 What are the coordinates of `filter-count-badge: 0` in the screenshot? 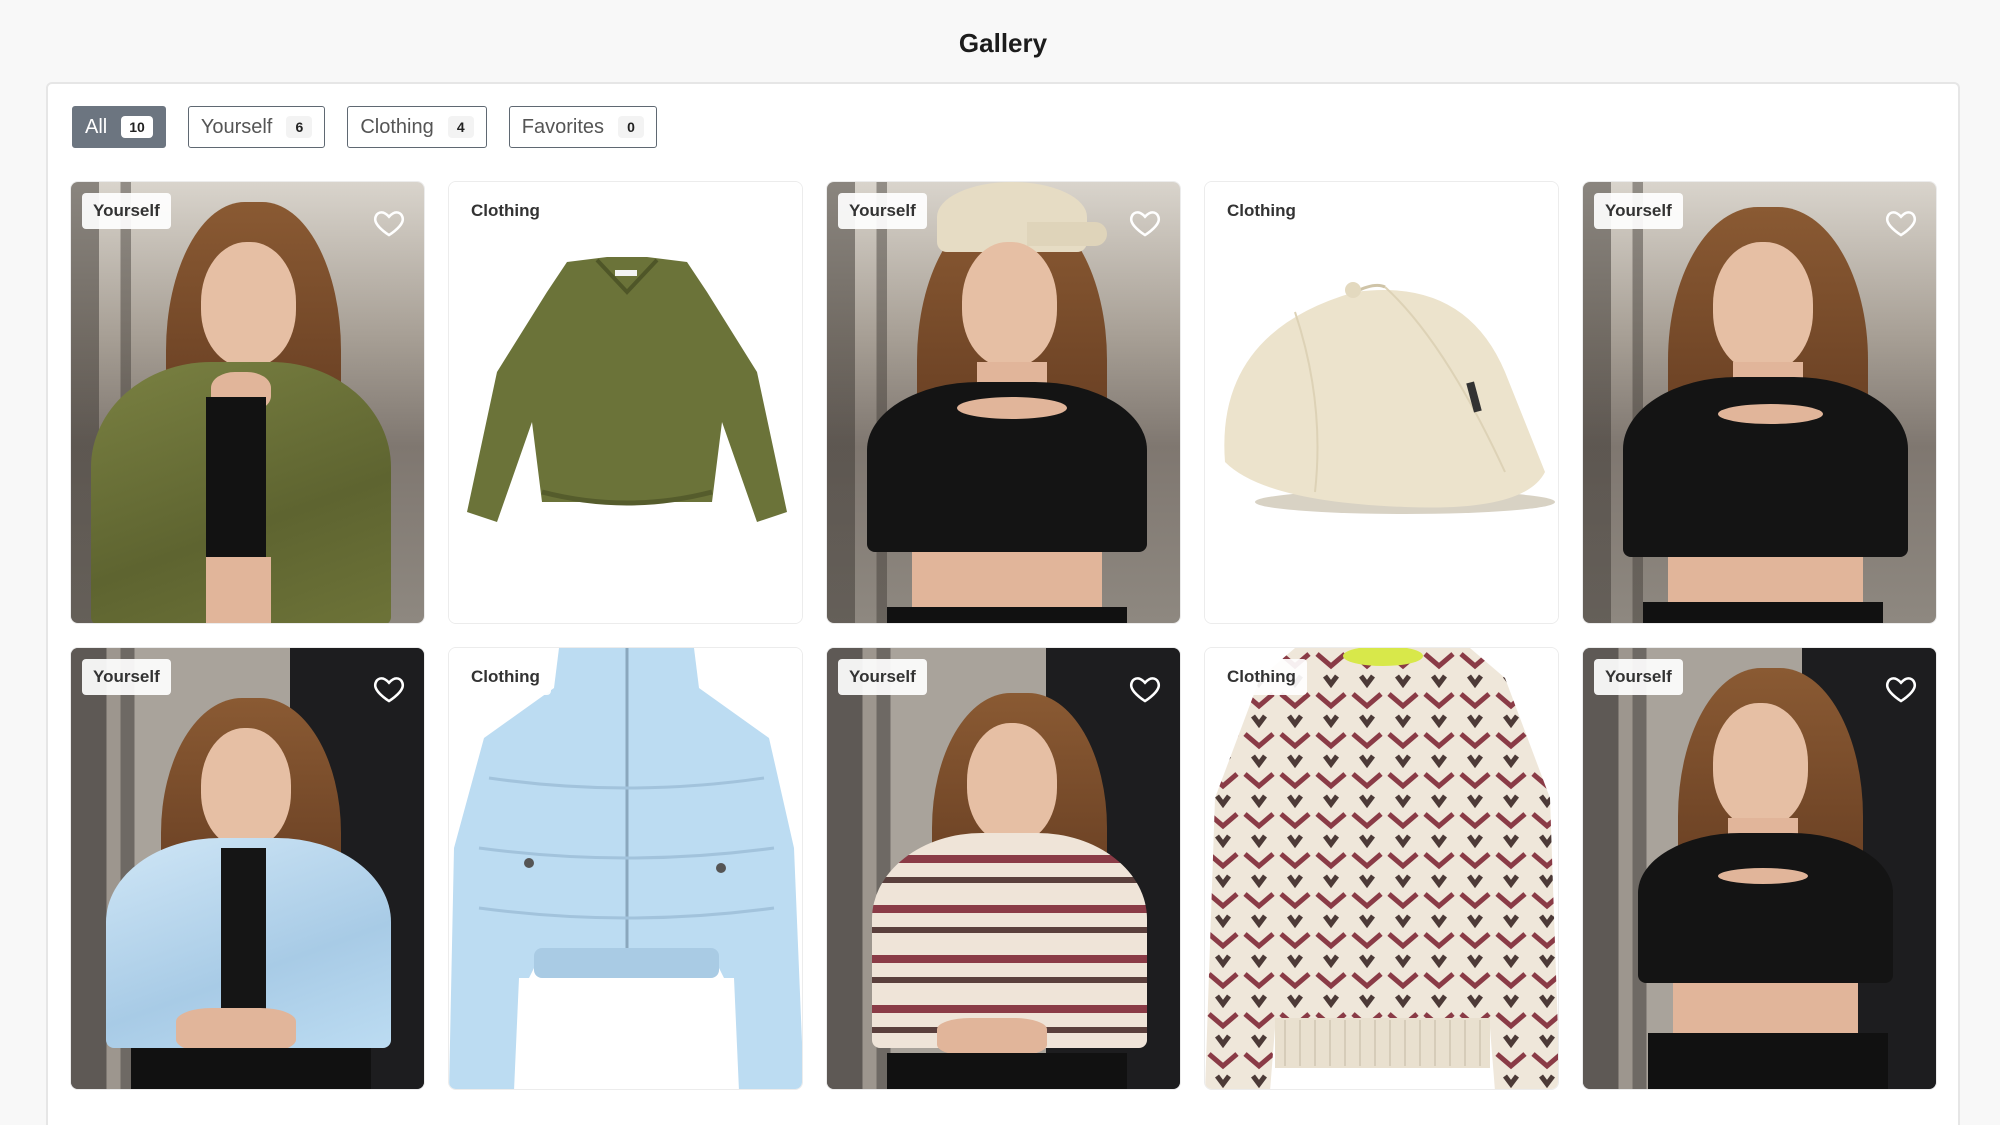 It's located at (631, 127).